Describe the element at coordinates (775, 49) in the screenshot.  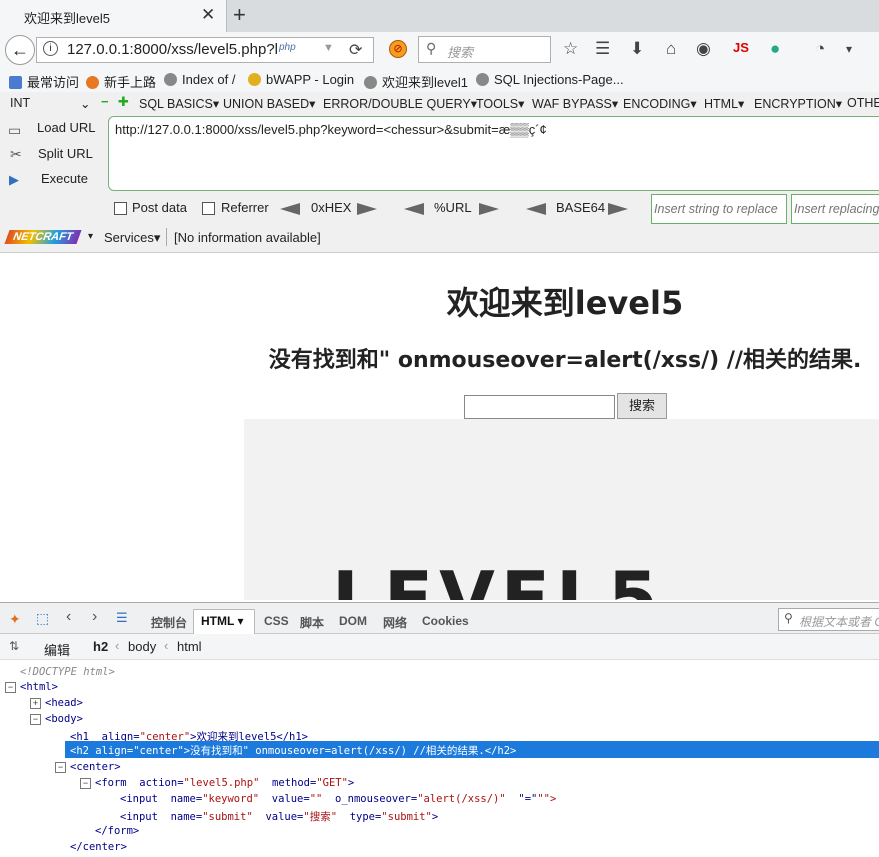
I see `addon-icon: ●` at that location.